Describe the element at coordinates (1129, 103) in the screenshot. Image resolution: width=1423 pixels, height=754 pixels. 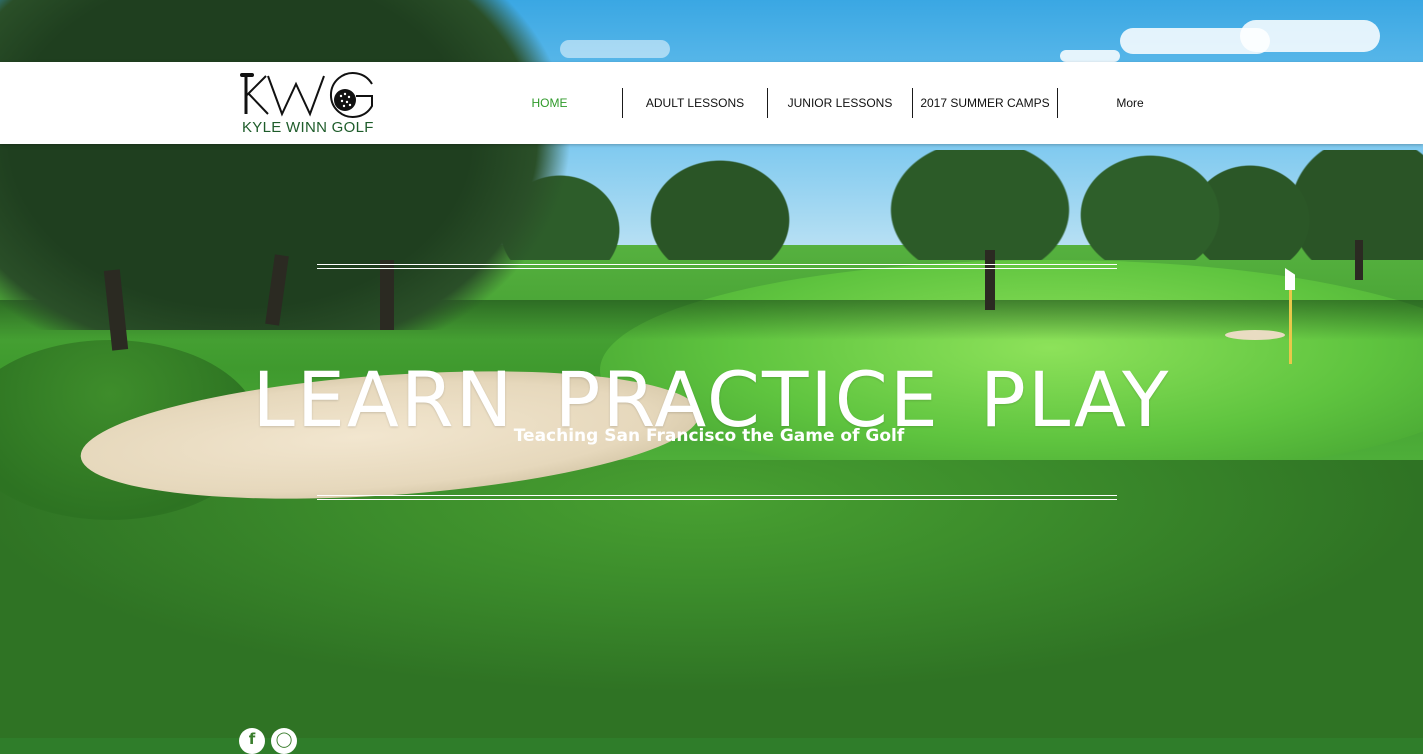
I see `nav-item-more: More` at that location.